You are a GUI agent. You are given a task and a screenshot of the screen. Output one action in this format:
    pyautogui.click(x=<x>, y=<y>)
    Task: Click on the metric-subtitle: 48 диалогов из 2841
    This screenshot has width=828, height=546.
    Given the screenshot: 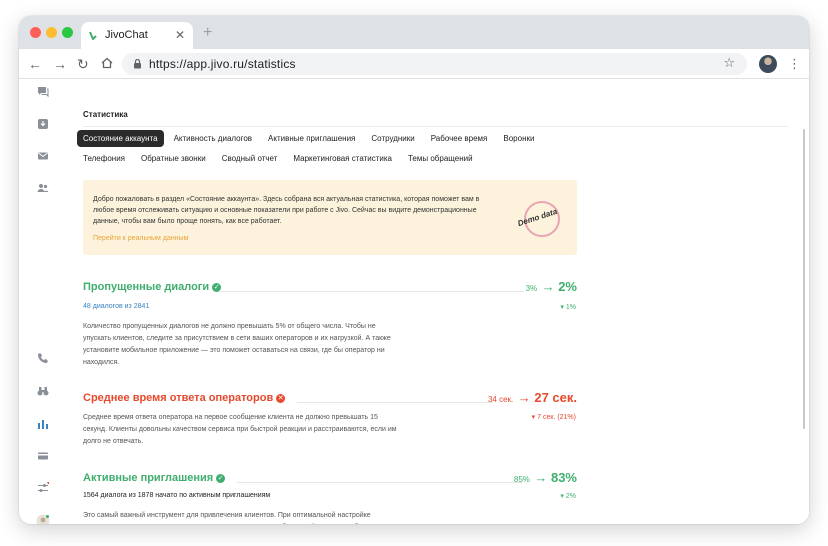 What is the action you would take?
    pyautogui.click(x=116, y=306)
    